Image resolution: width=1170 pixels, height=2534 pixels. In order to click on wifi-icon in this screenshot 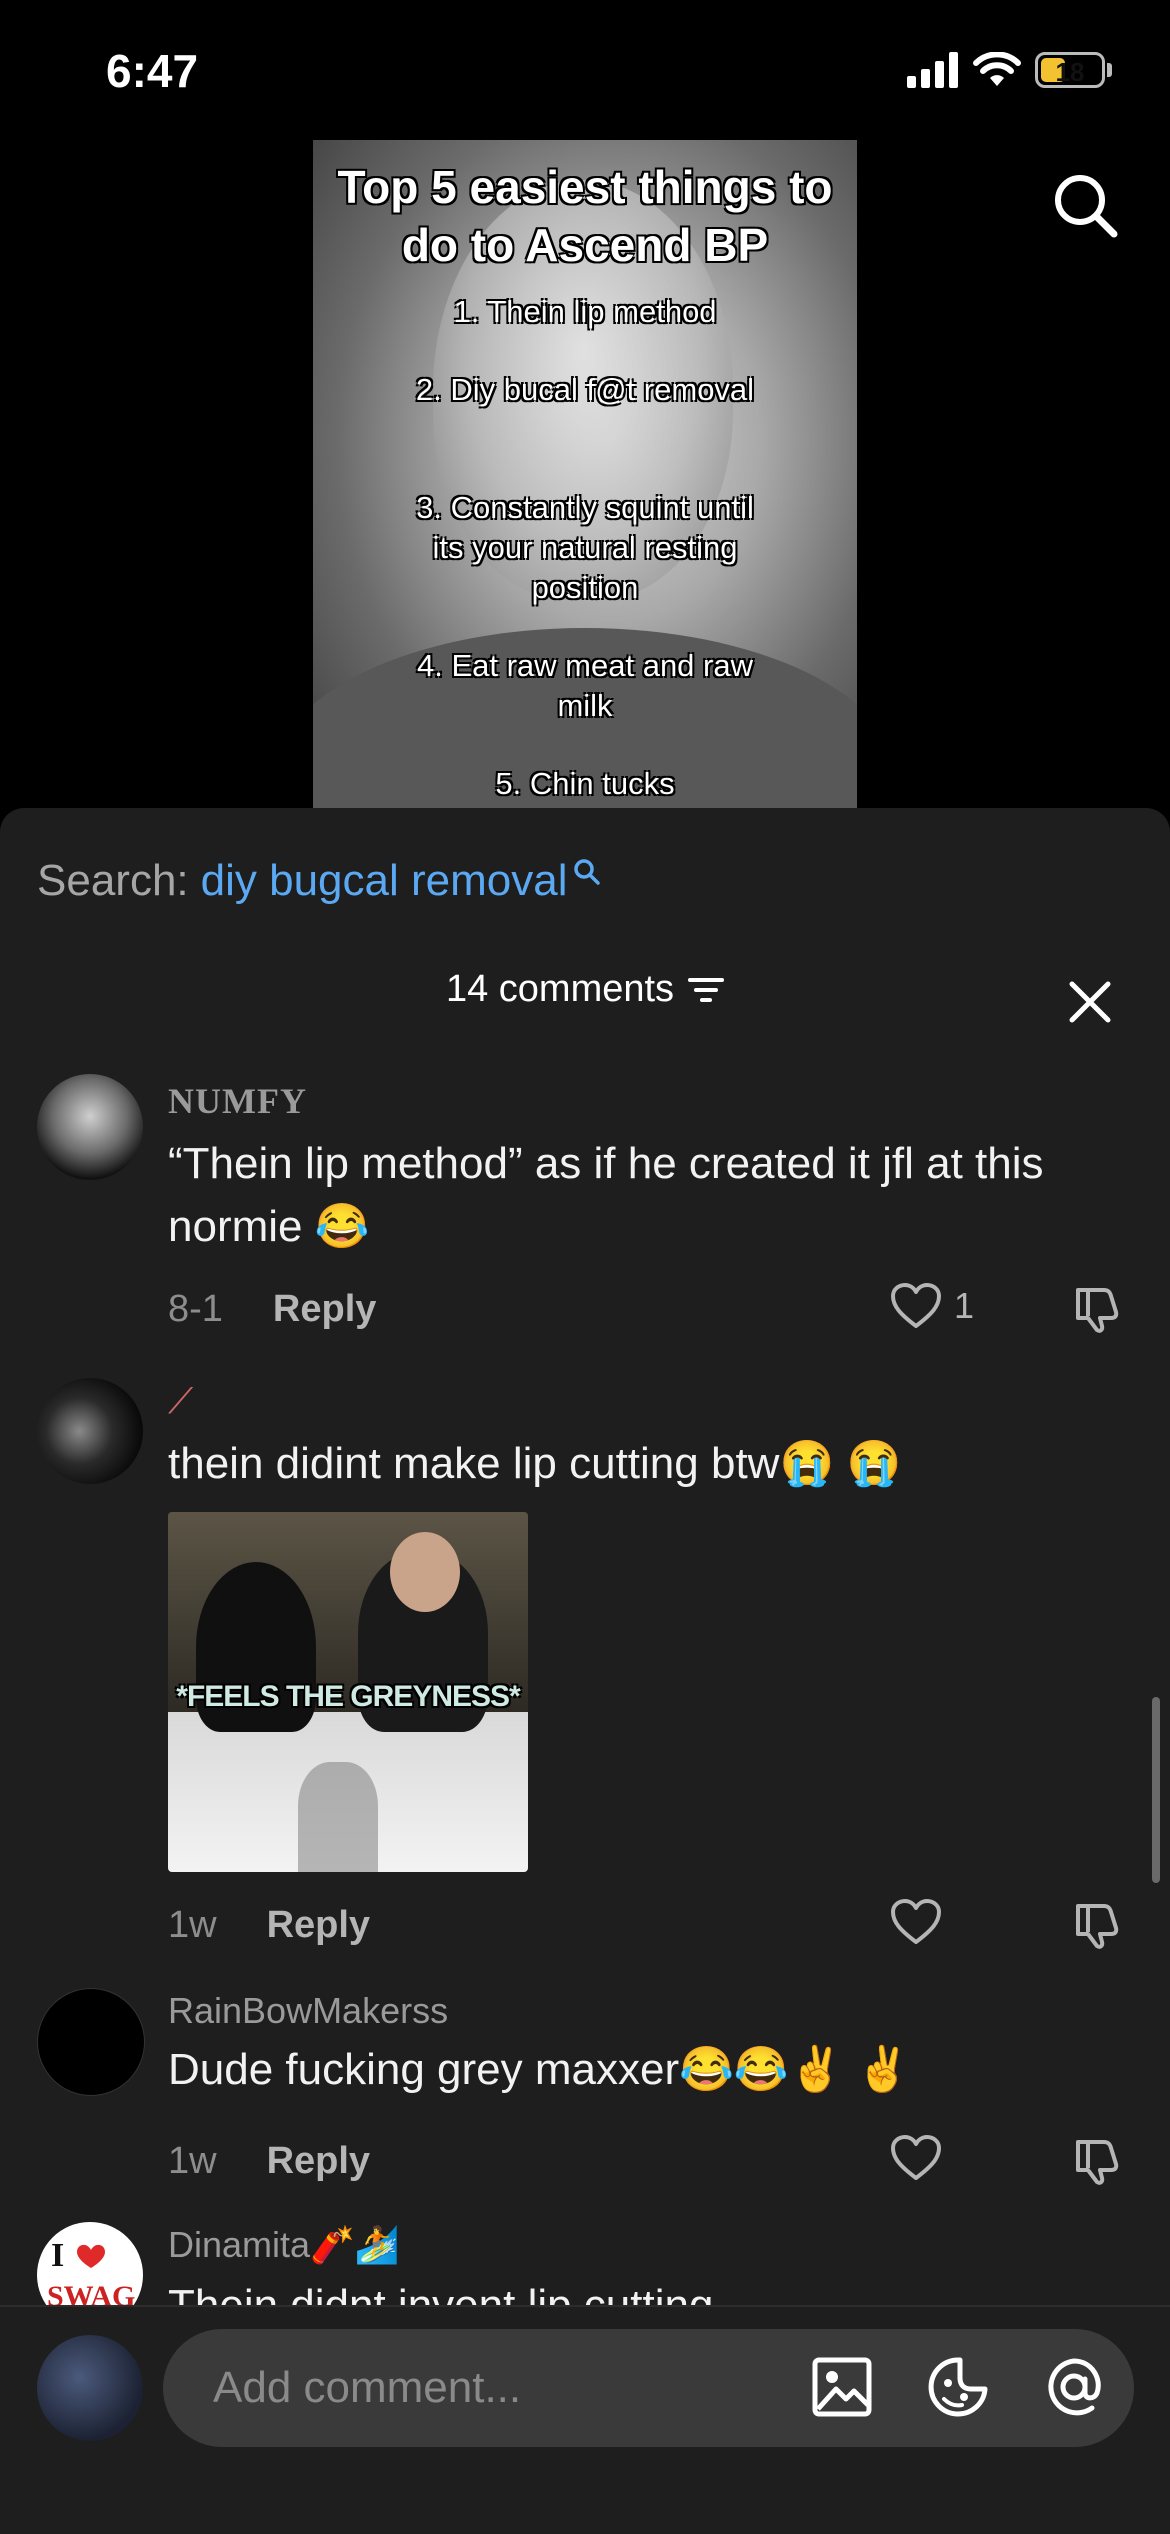, I will do `click(997, 69)`.